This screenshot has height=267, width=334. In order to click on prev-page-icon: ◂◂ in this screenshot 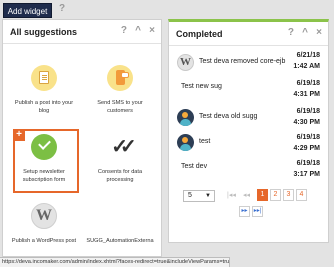, I will do `click(246, 195)`.